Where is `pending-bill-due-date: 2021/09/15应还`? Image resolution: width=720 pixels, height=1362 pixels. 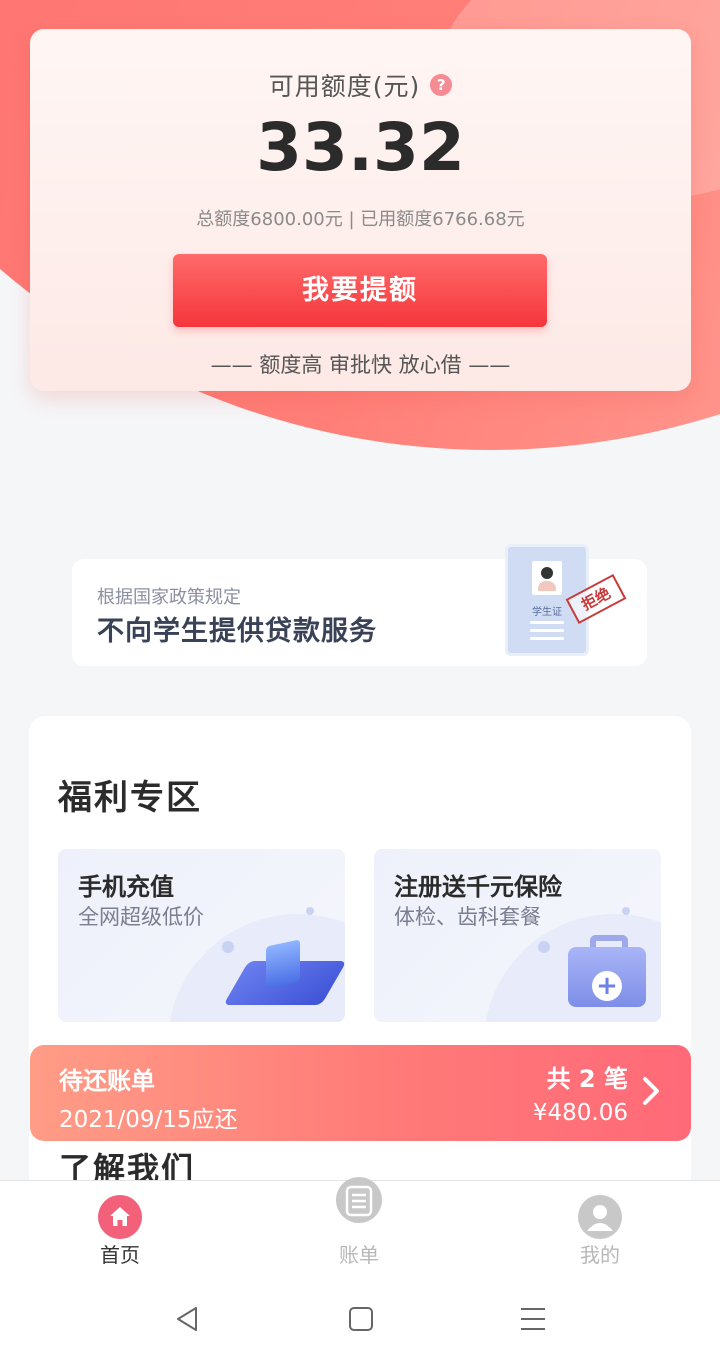 pending-bill-due-date: 2021/09/15应还 is located at coordinates (148, 1120).